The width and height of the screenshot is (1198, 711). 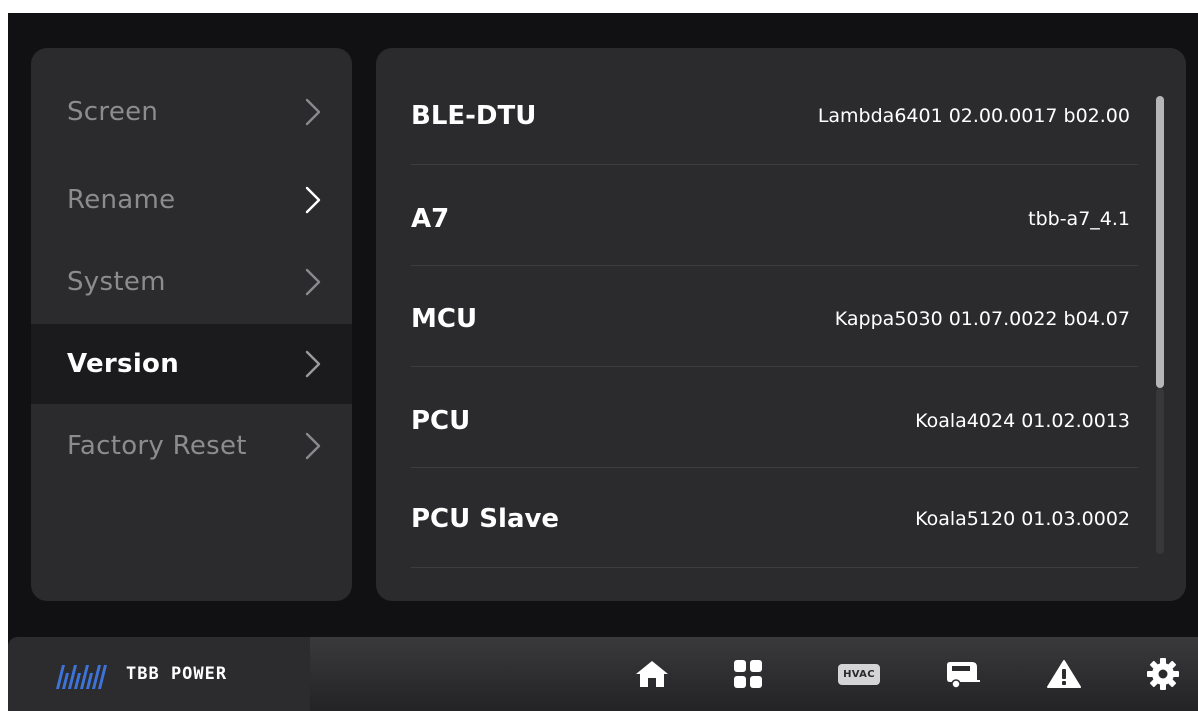 I want to click on brand-name: TBB POWER, so click(x=177, y=674).